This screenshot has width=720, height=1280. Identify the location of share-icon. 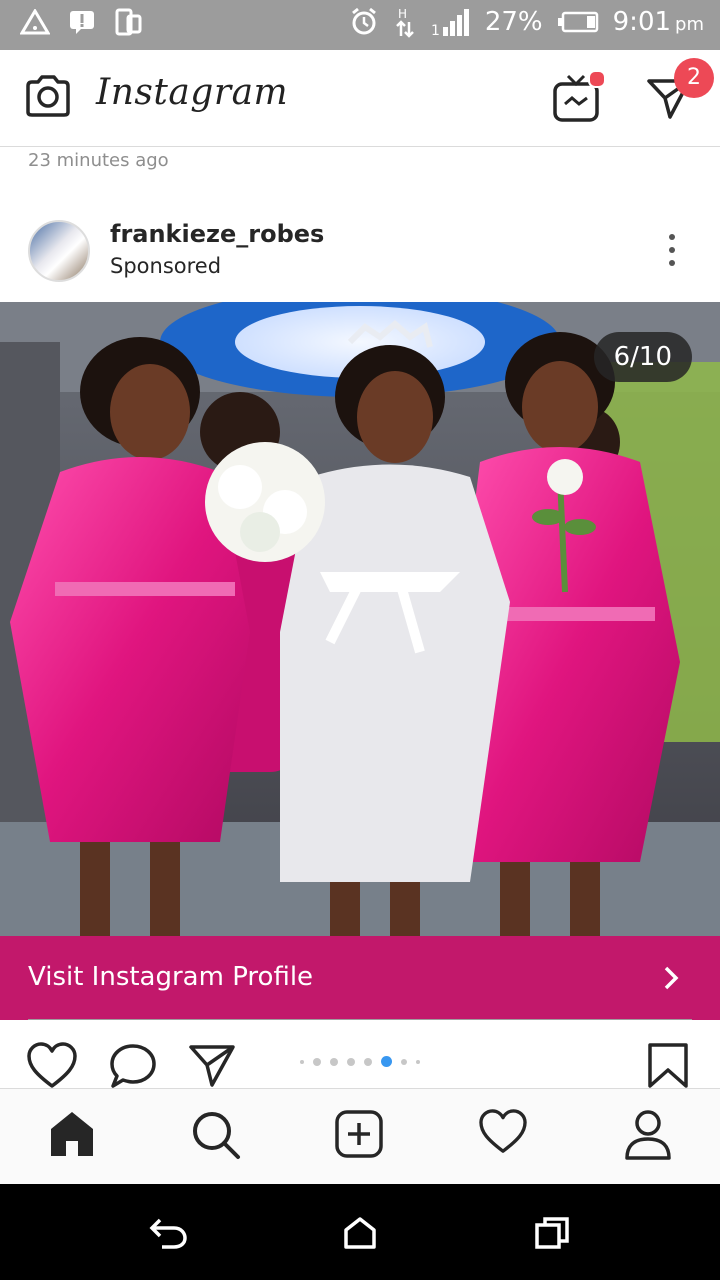
(212, 1065).